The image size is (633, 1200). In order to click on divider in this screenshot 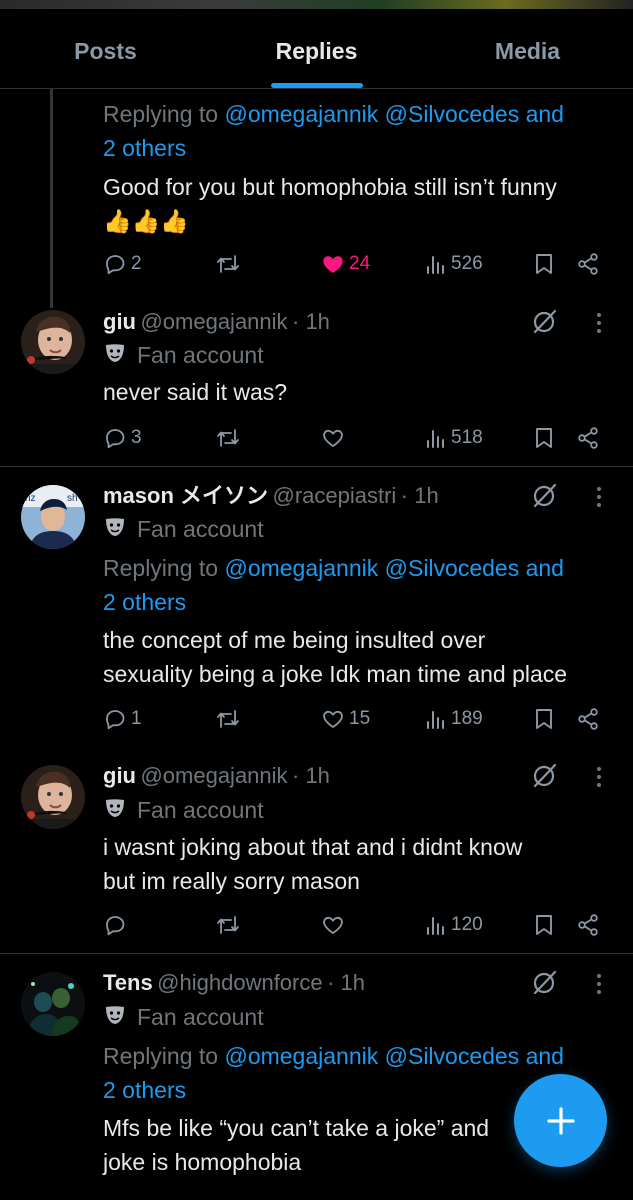, I will do `click(316, 953)`.